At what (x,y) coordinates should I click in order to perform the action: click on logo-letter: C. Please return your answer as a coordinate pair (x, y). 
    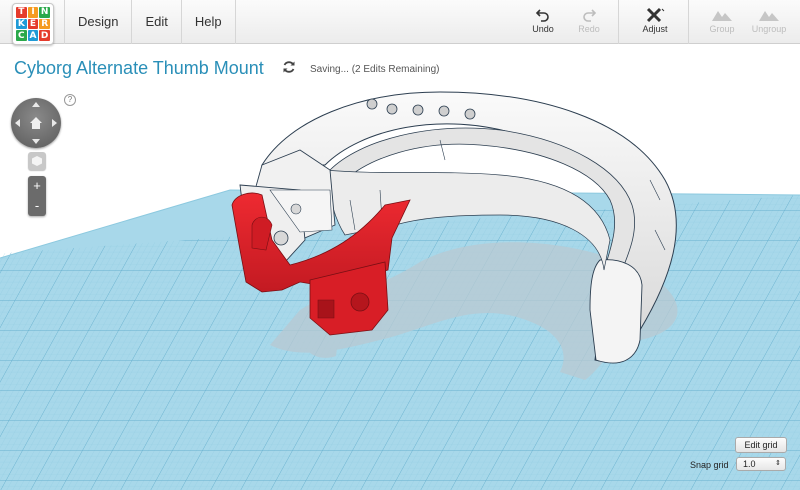
    Looking at the image, I should click on (21, 35).